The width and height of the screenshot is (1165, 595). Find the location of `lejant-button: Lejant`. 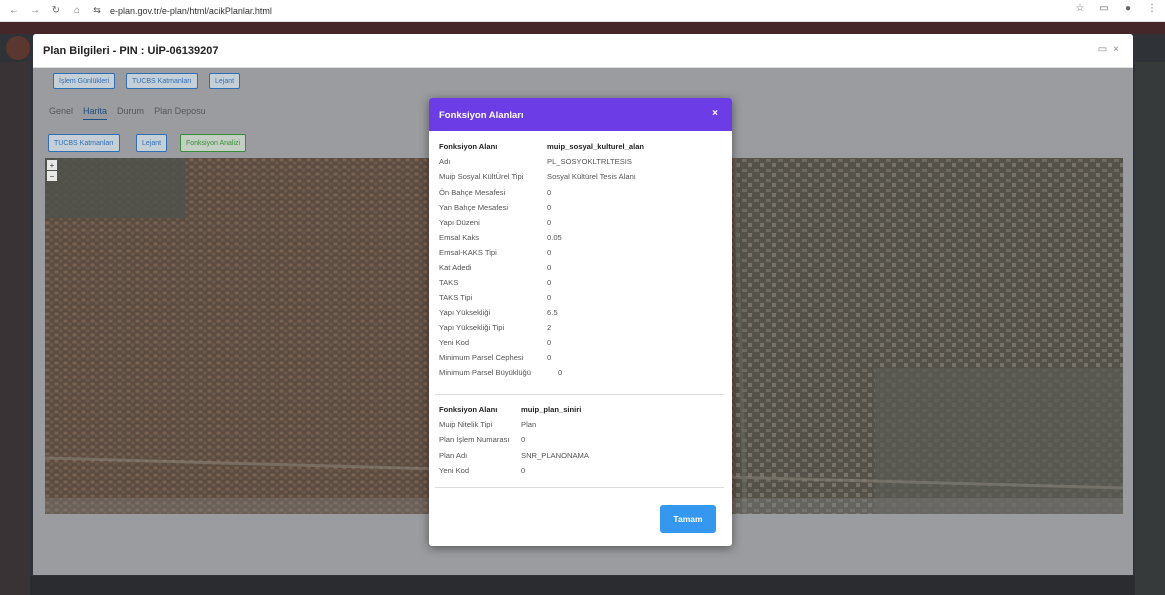

lejant-button: Lejant is located at coordinates (152, 143).